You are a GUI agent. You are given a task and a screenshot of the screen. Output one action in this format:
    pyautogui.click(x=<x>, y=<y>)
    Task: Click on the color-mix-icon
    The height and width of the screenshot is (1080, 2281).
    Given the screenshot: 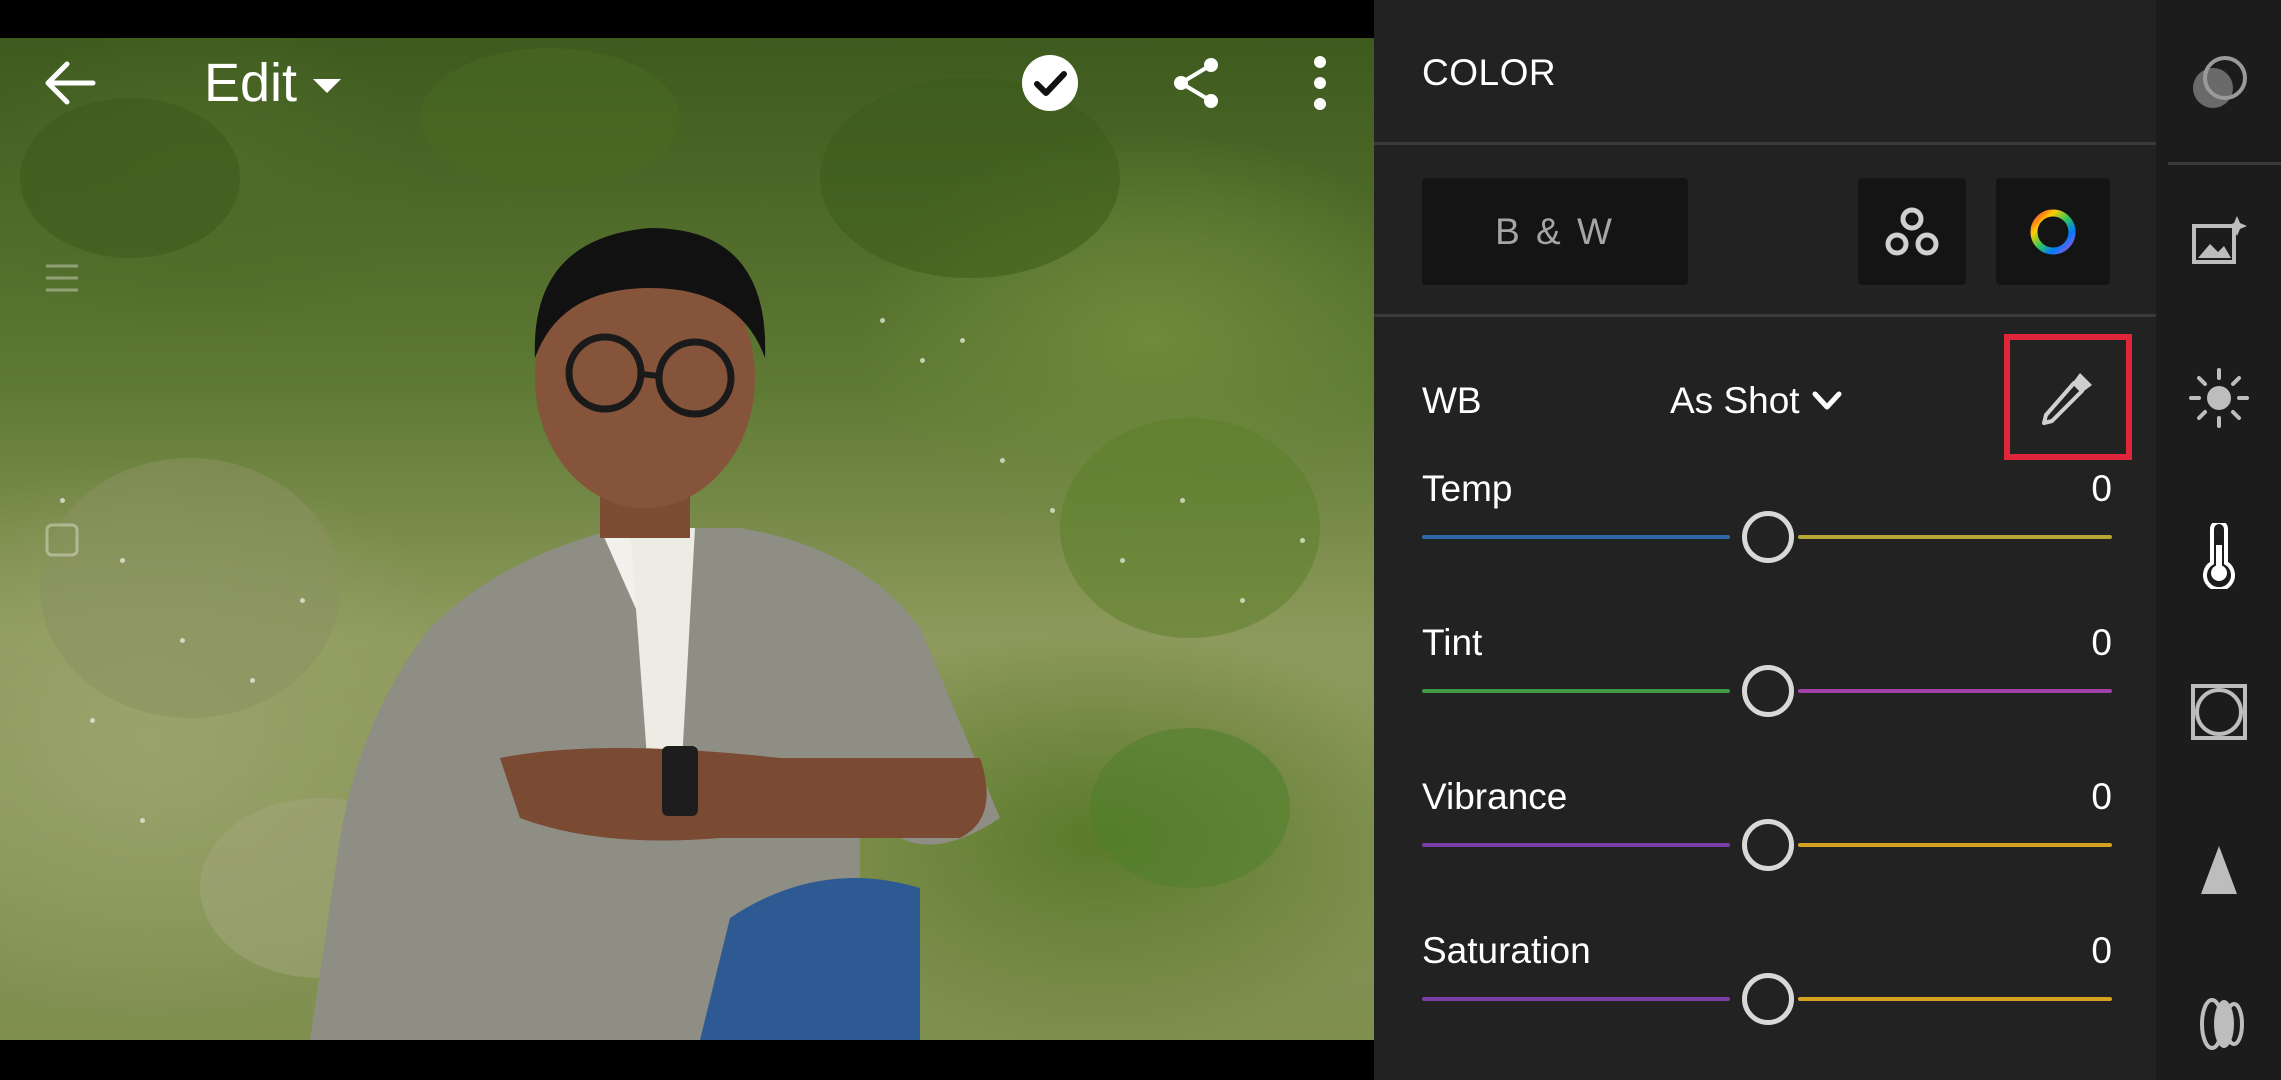 What is the action you would take?
    pyautogui.click(x=1912, y=231)
    